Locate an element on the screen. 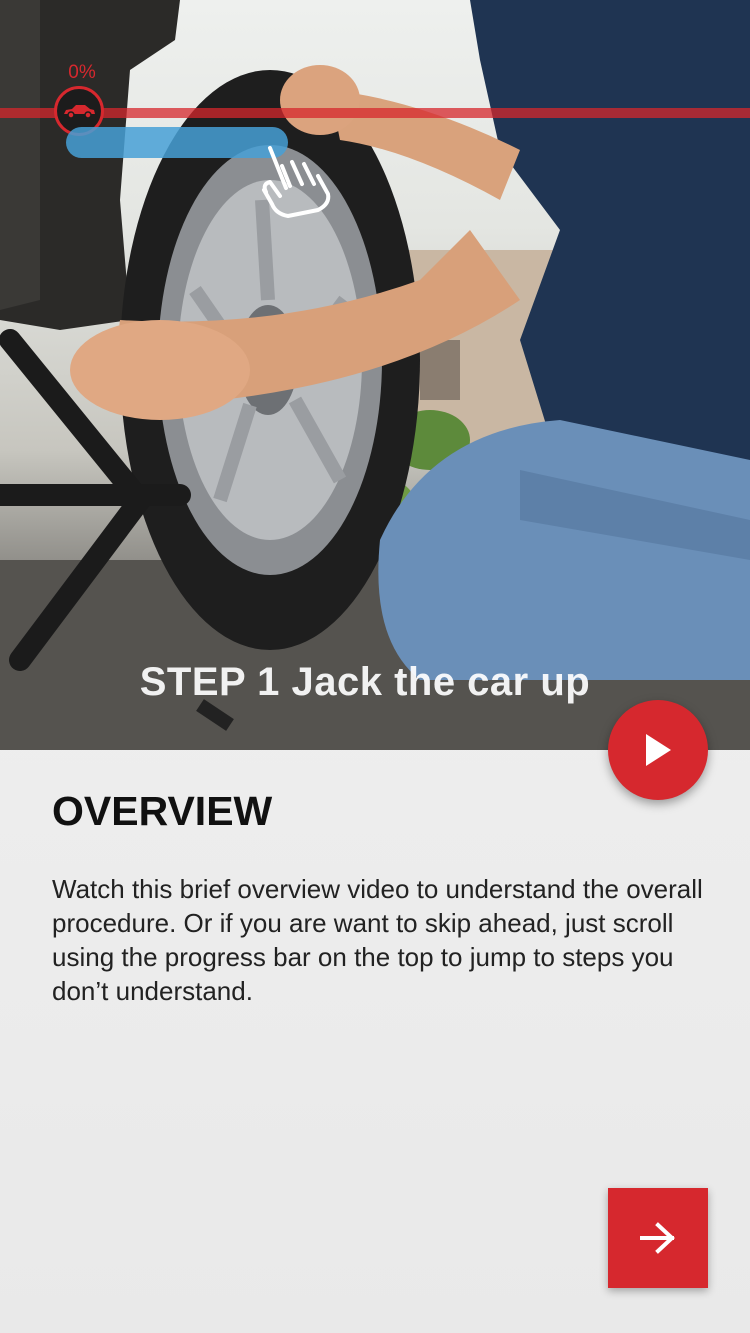  hand-swipe-icon is located at coordinates (296, 182).